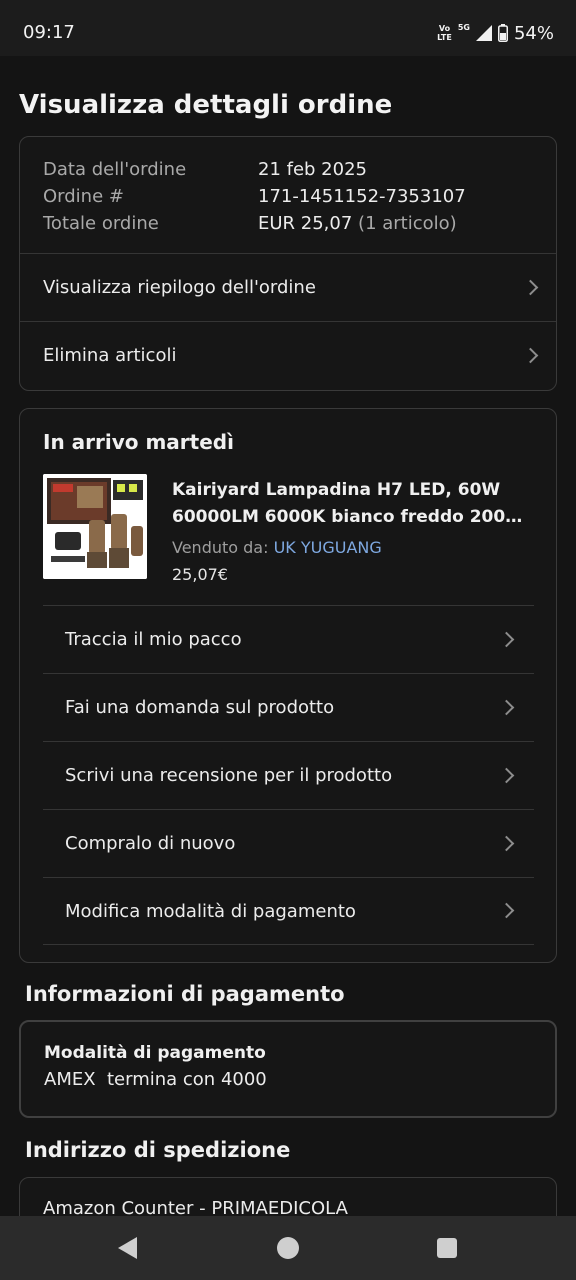 The height and width of the screenshot is (1280, 576). Describe the element at coordinates (288, 639) in the screenshot. I see `track-package-row: Traccia il mio pacco` at that location.